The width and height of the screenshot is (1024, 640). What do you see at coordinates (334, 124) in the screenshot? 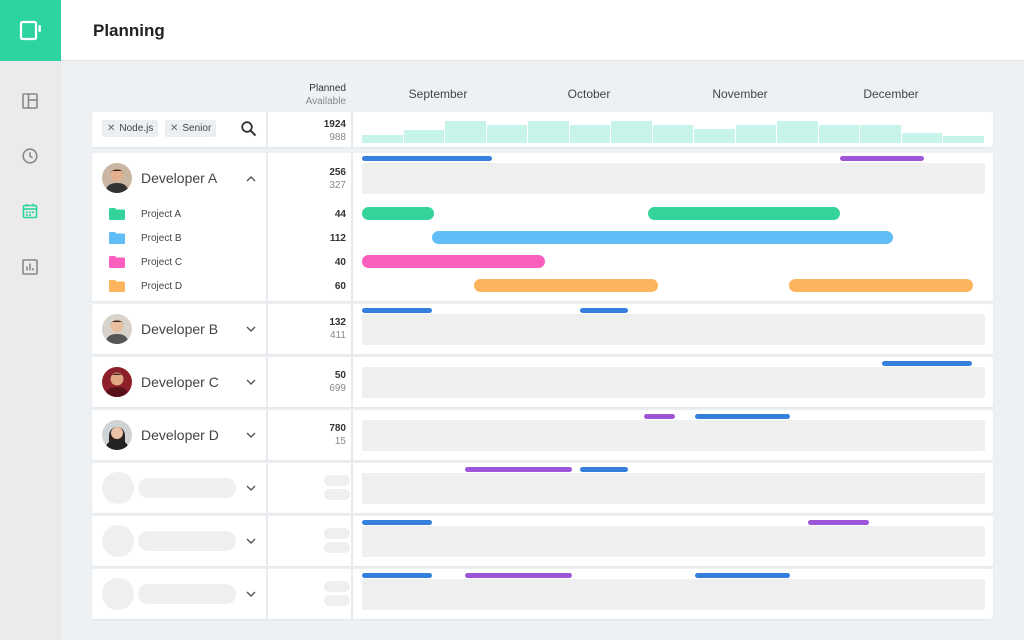
I see `total-planned: 1924` at bounding box center [334, 124].